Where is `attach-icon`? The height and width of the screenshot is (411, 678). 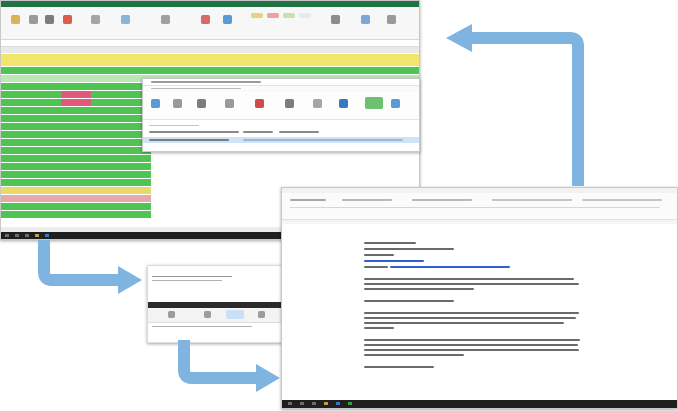
attach-icon is located at coordinates (207, 314).